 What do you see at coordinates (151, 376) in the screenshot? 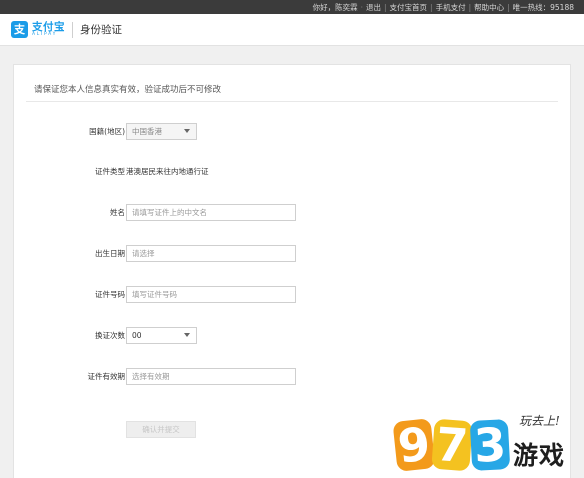
I see `validity-placeholder: 选择有效期` at bounding box center [151, 376].